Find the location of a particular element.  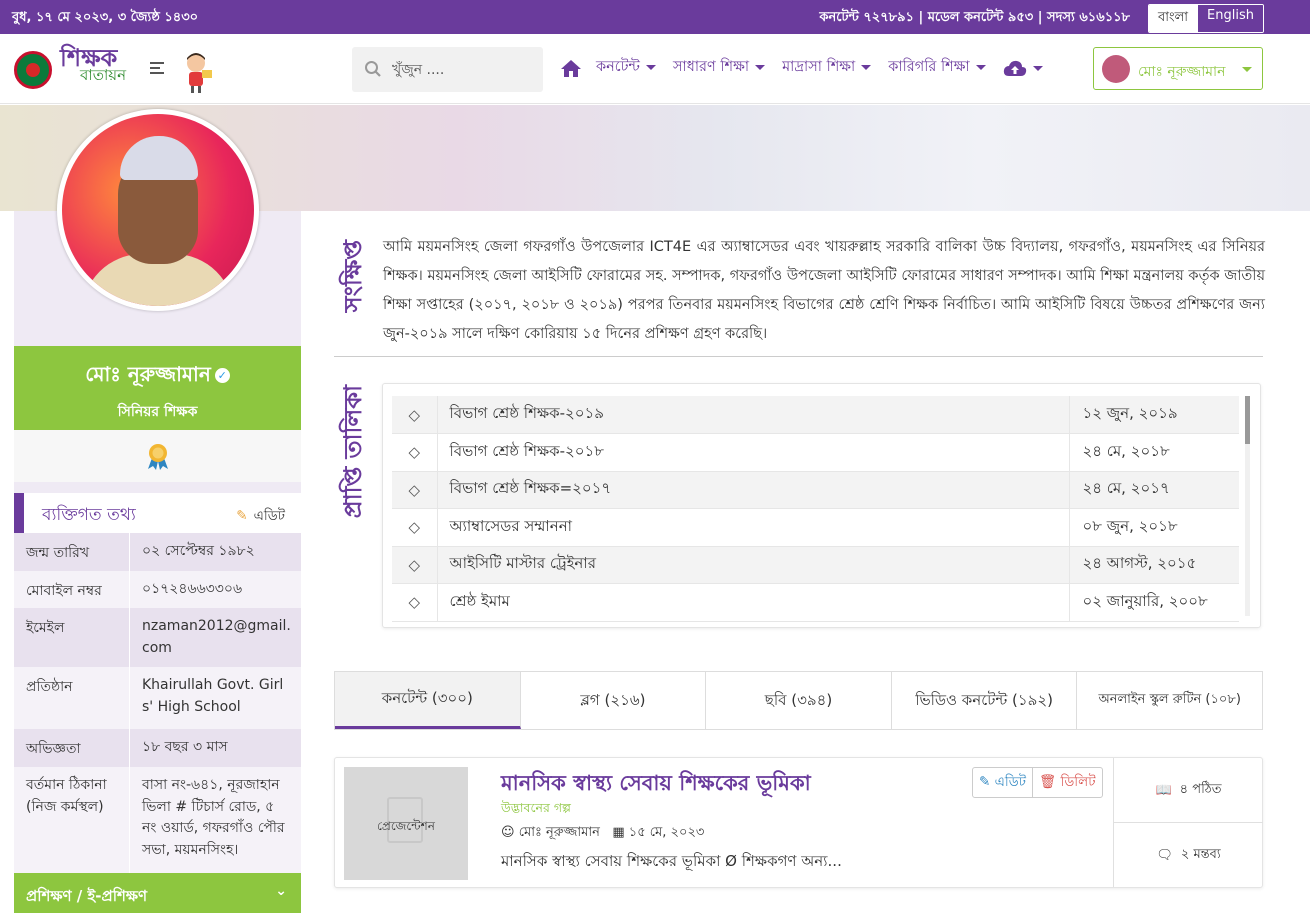

badge-row is located at coordinates (157, 456).